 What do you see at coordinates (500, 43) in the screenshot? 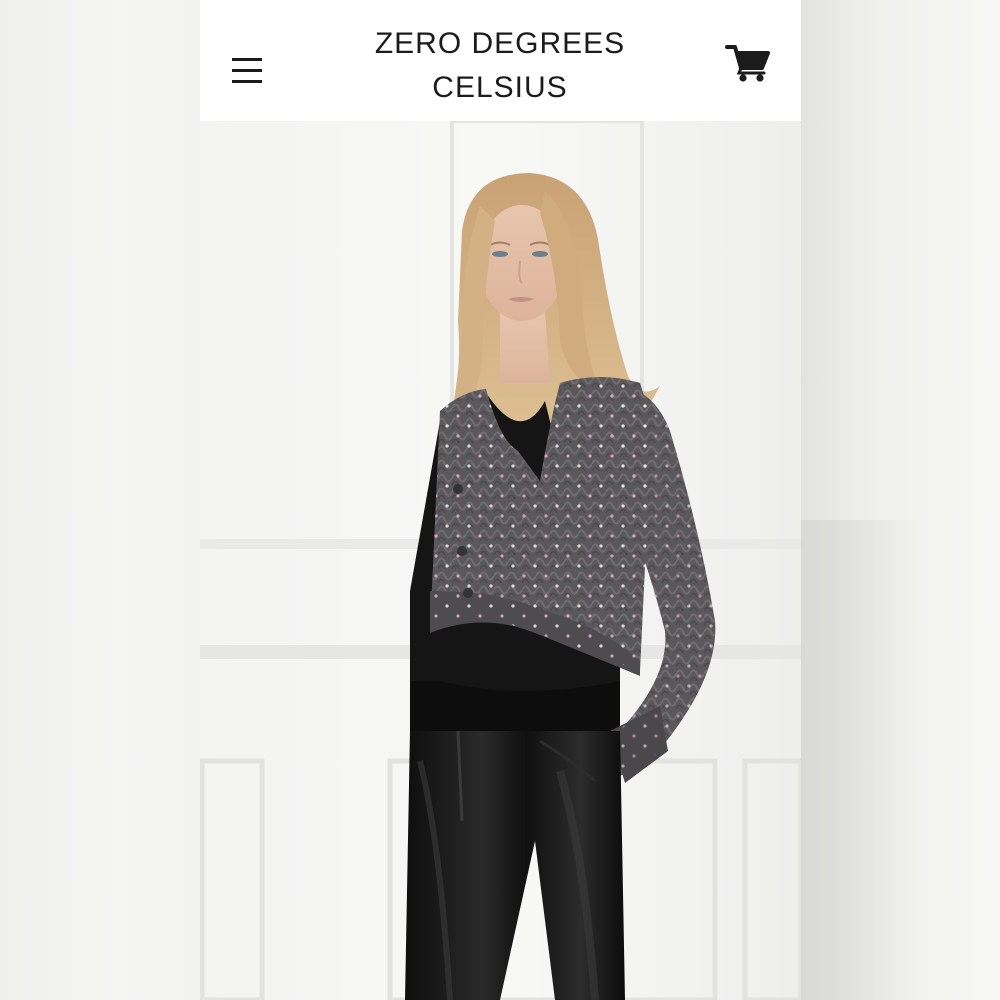
I see `brand-line-1: ZERO DEGREES` at bounding box center [500, 43].